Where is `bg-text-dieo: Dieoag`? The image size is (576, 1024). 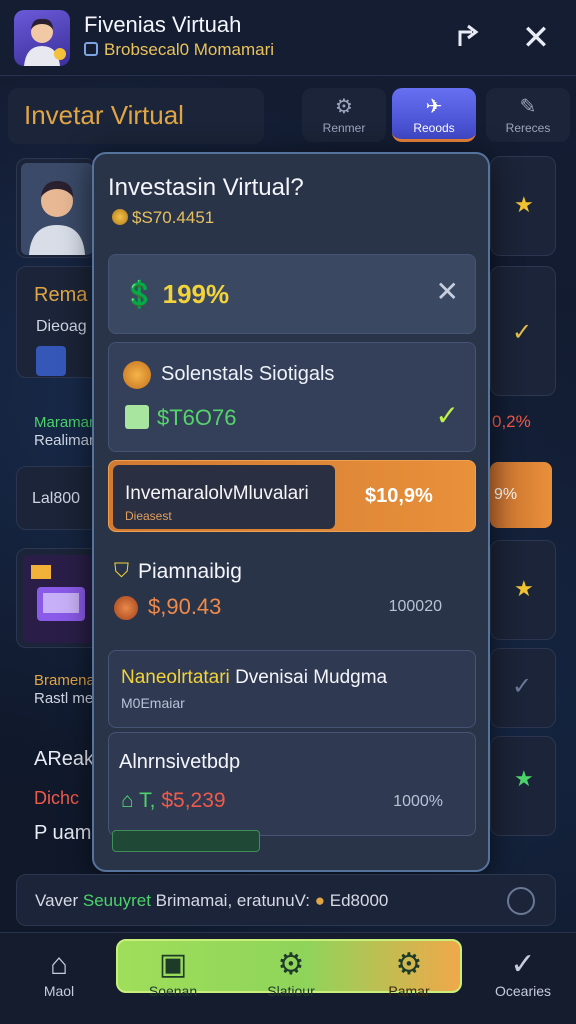
bg-text-dieo: Dieoag is located at coordinates (61, 326).